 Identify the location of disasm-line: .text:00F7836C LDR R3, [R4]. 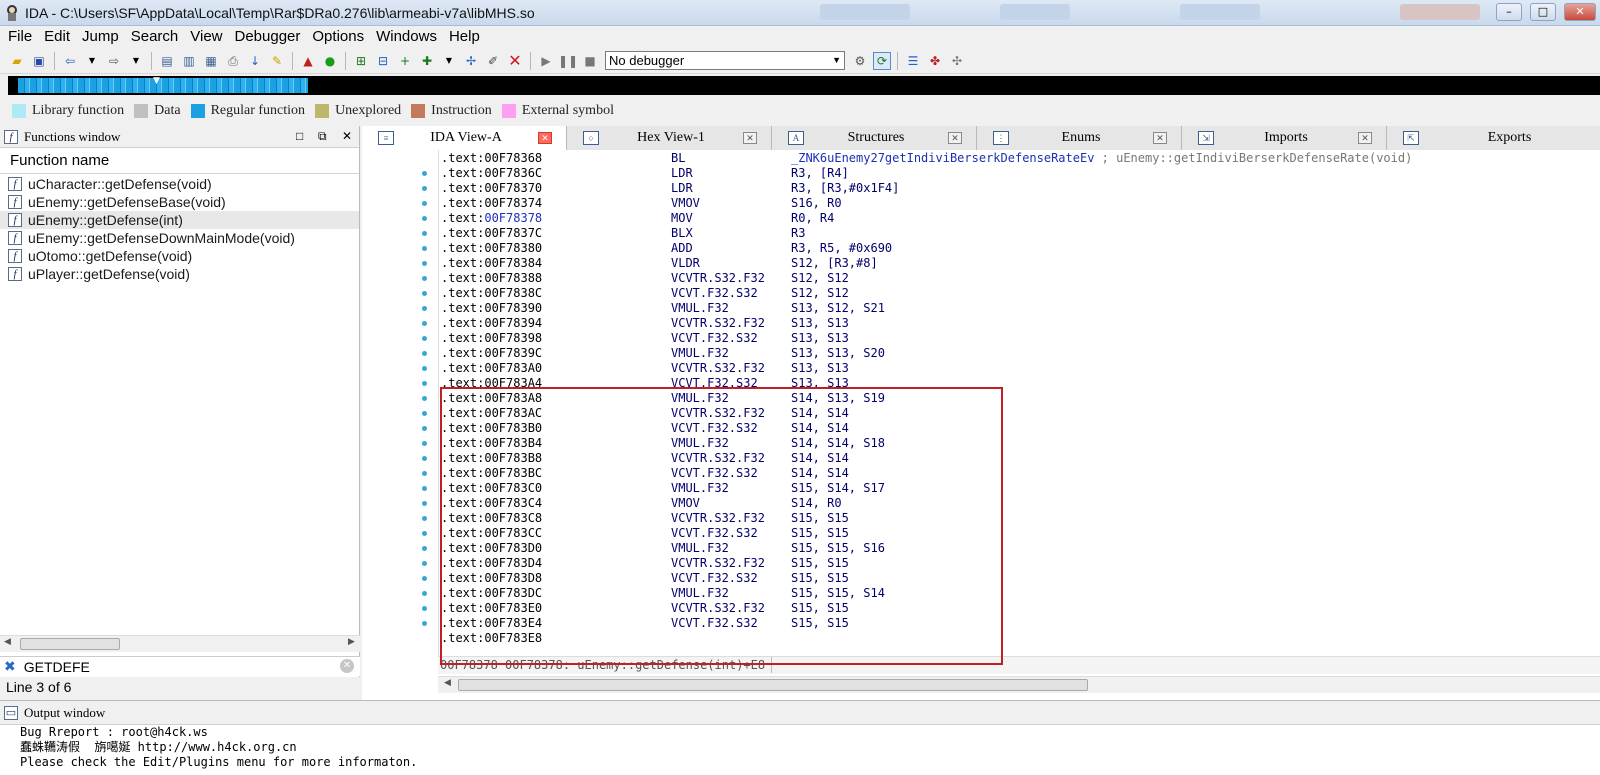
(991, 173).